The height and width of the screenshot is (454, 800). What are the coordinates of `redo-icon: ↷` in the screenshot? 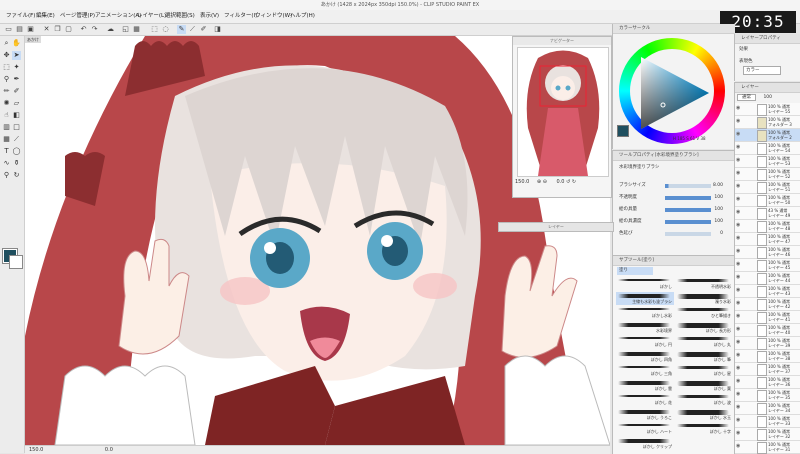 It's located at (94, 29).